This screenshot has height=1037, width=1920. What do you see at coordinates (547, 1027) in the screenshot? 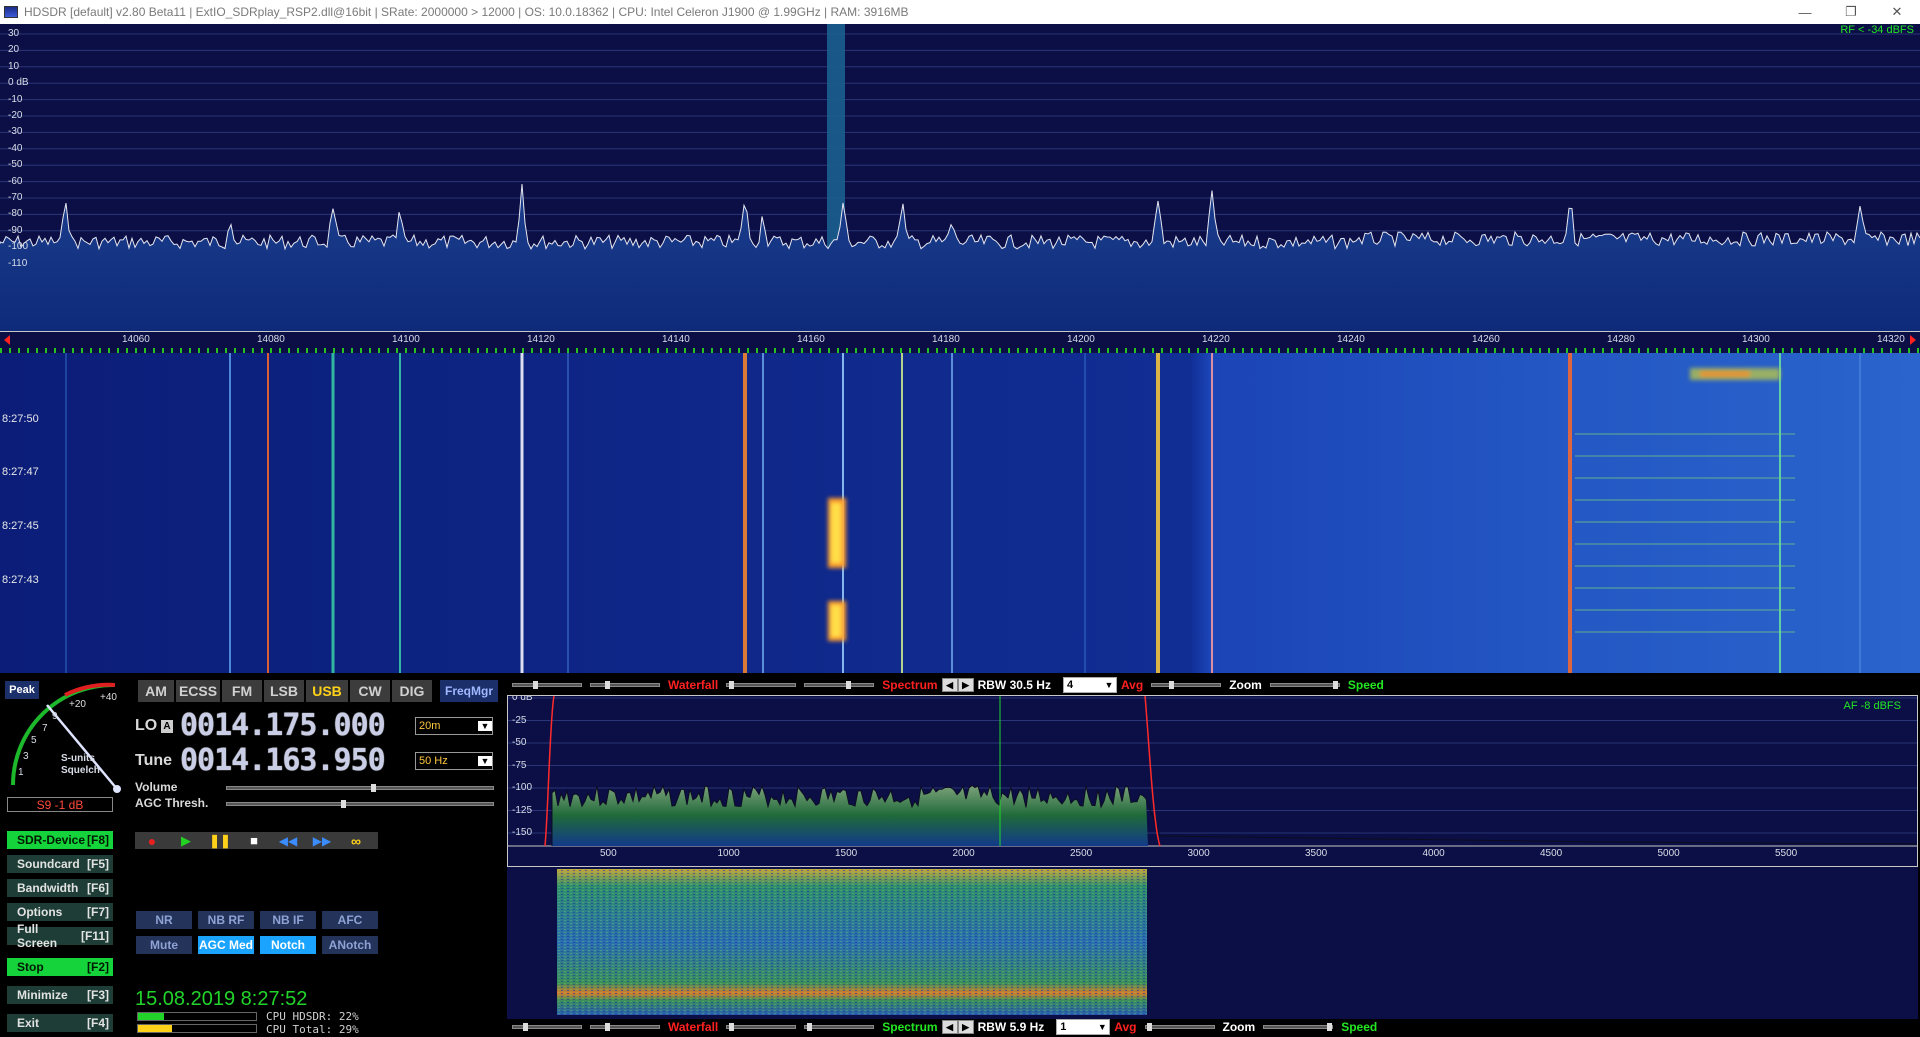
I see `af-waterfall-contrast-slider` at bounding box center [547, 1027].